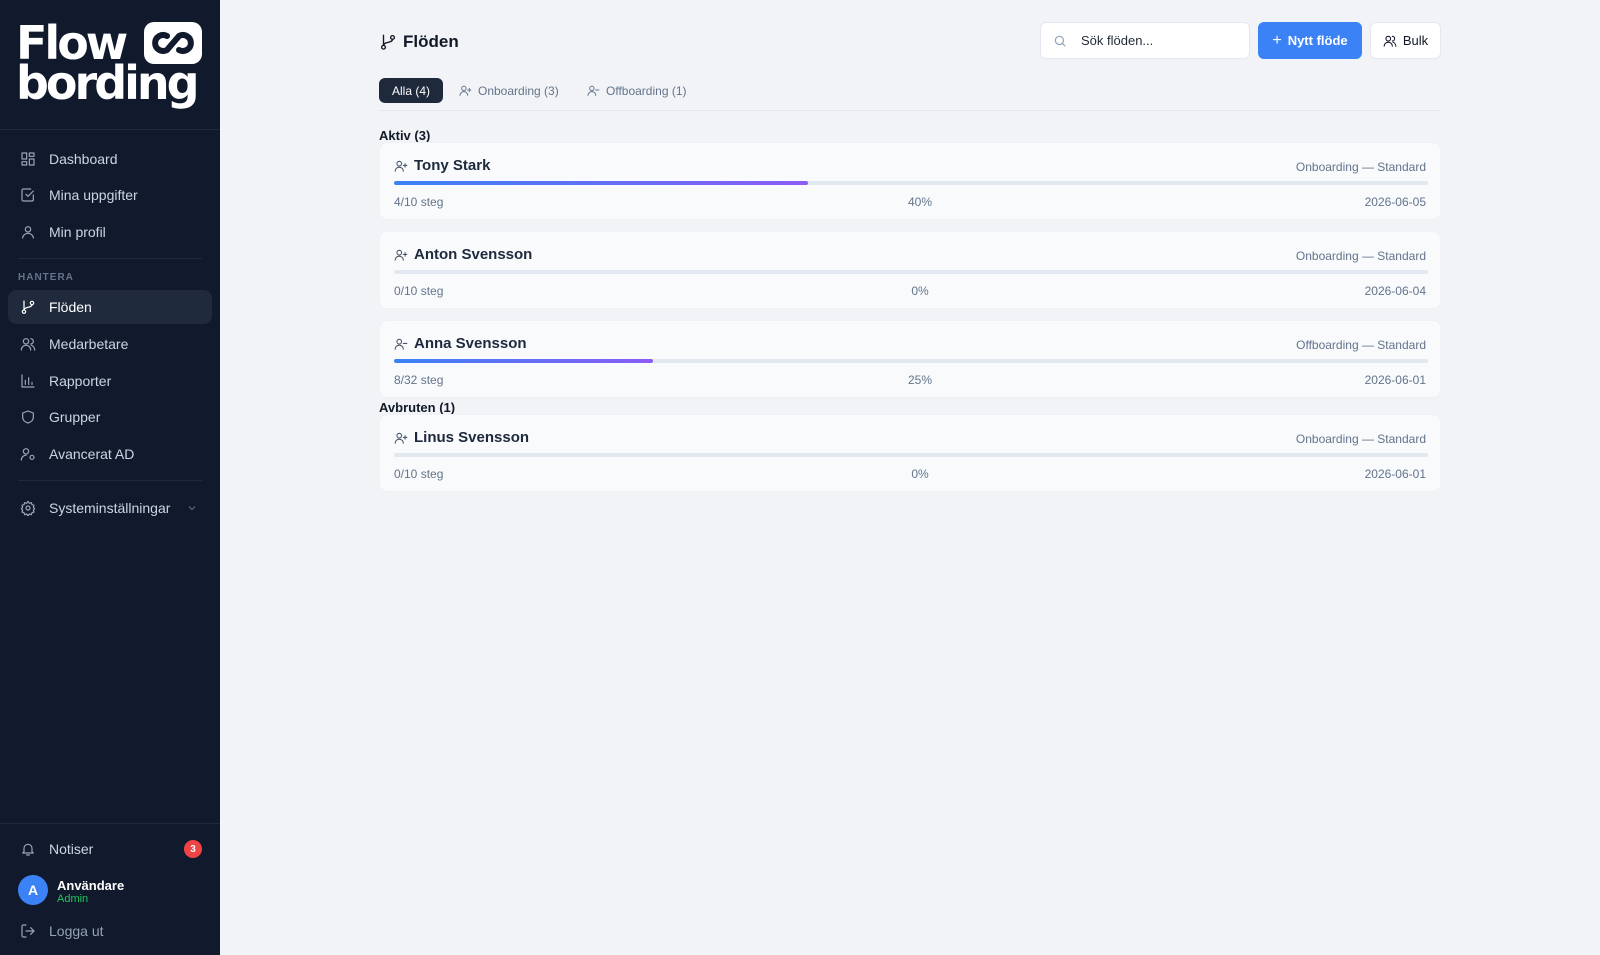  I want to click on sidebar-item-tasks: Mina uppgifter, so click(110, 195).